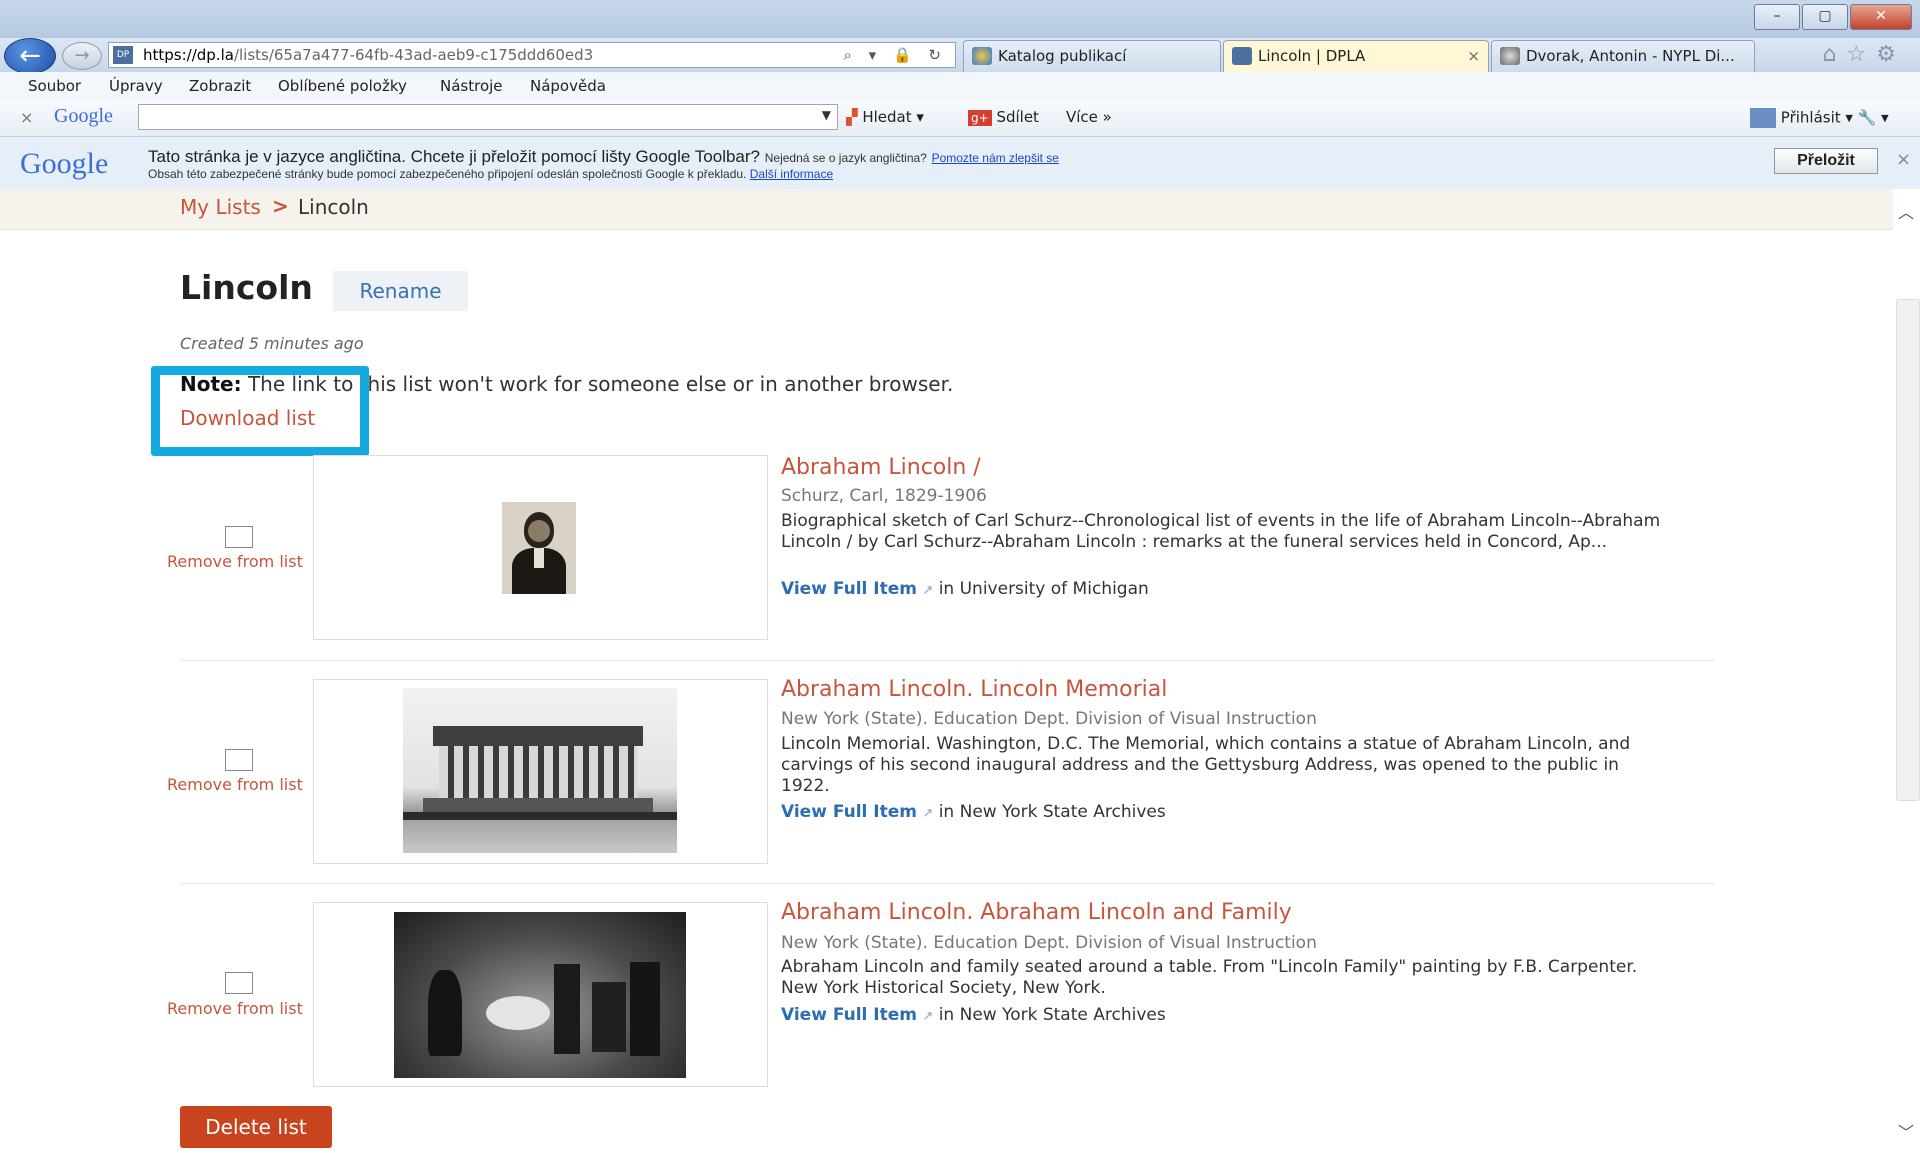  I want to click on rename-button: Rename, so click(400, 291).